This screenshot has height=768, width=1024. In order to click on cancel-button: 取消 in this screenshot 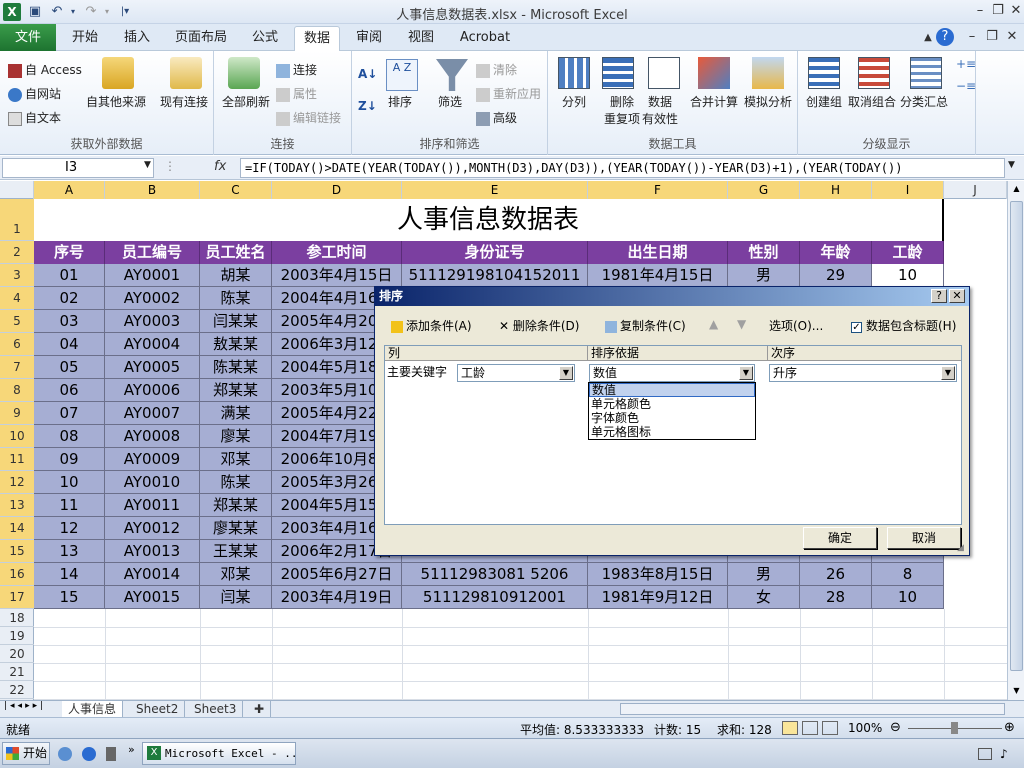, I will do `click(924, 538)`.